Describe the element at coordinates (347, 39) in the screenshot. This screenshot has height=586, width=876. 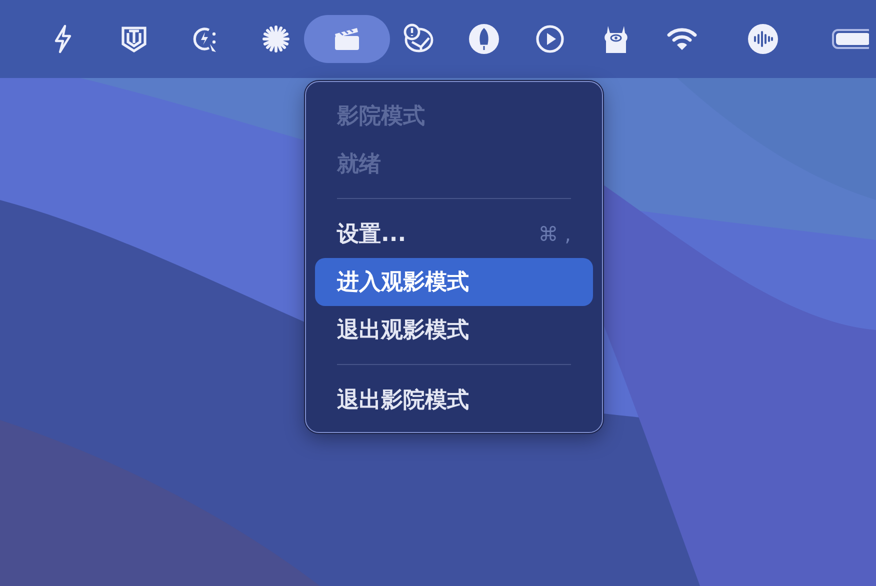
I see `status-item` at that location.